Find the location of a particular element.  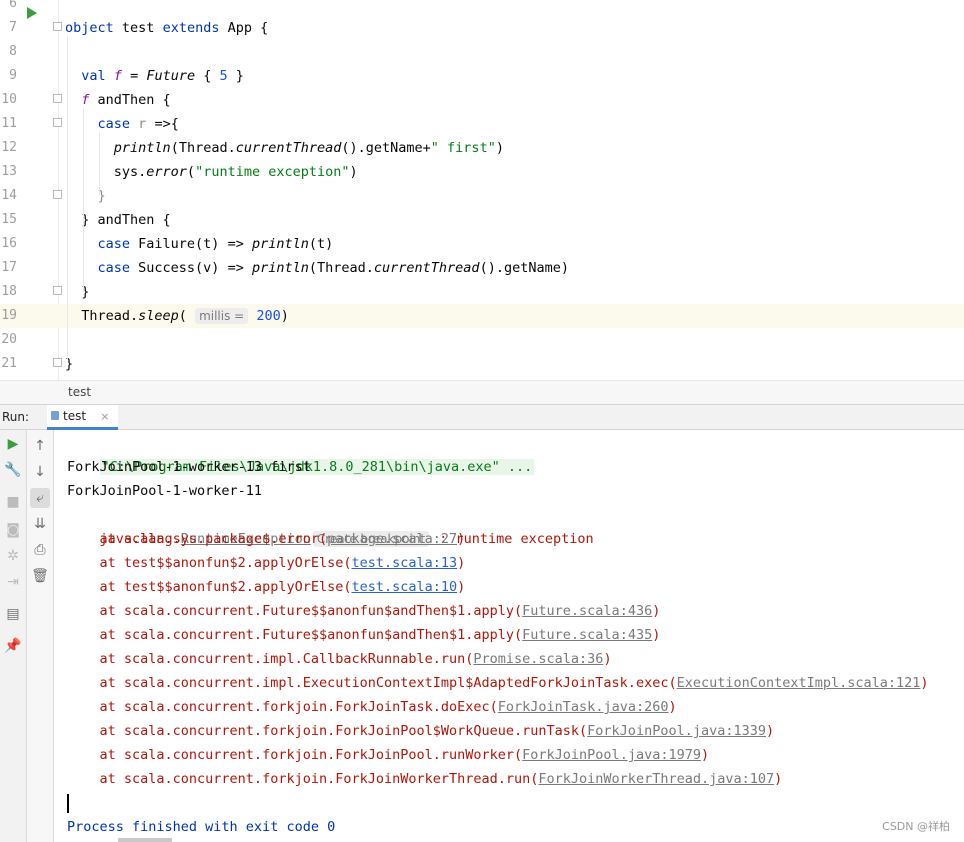

code-token: ().getName+ is located at coordinates (386, 148).